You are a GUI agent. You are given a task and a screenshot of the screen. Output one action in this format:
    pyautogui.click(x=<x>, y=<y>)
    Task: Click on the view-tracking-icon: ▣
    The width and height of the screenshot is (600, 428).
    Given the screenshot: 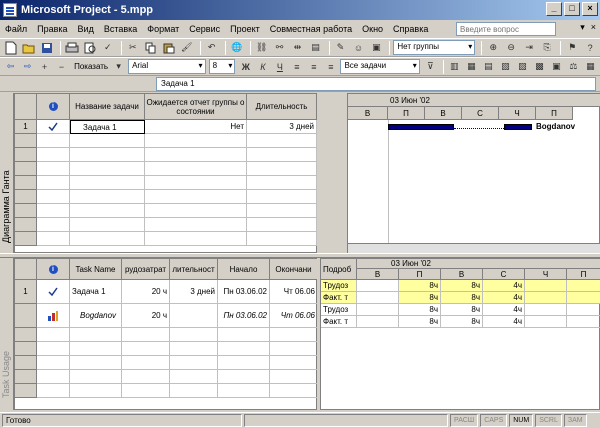 What is the action you would take?
    pyautogui.click(x=556, y=67)
    